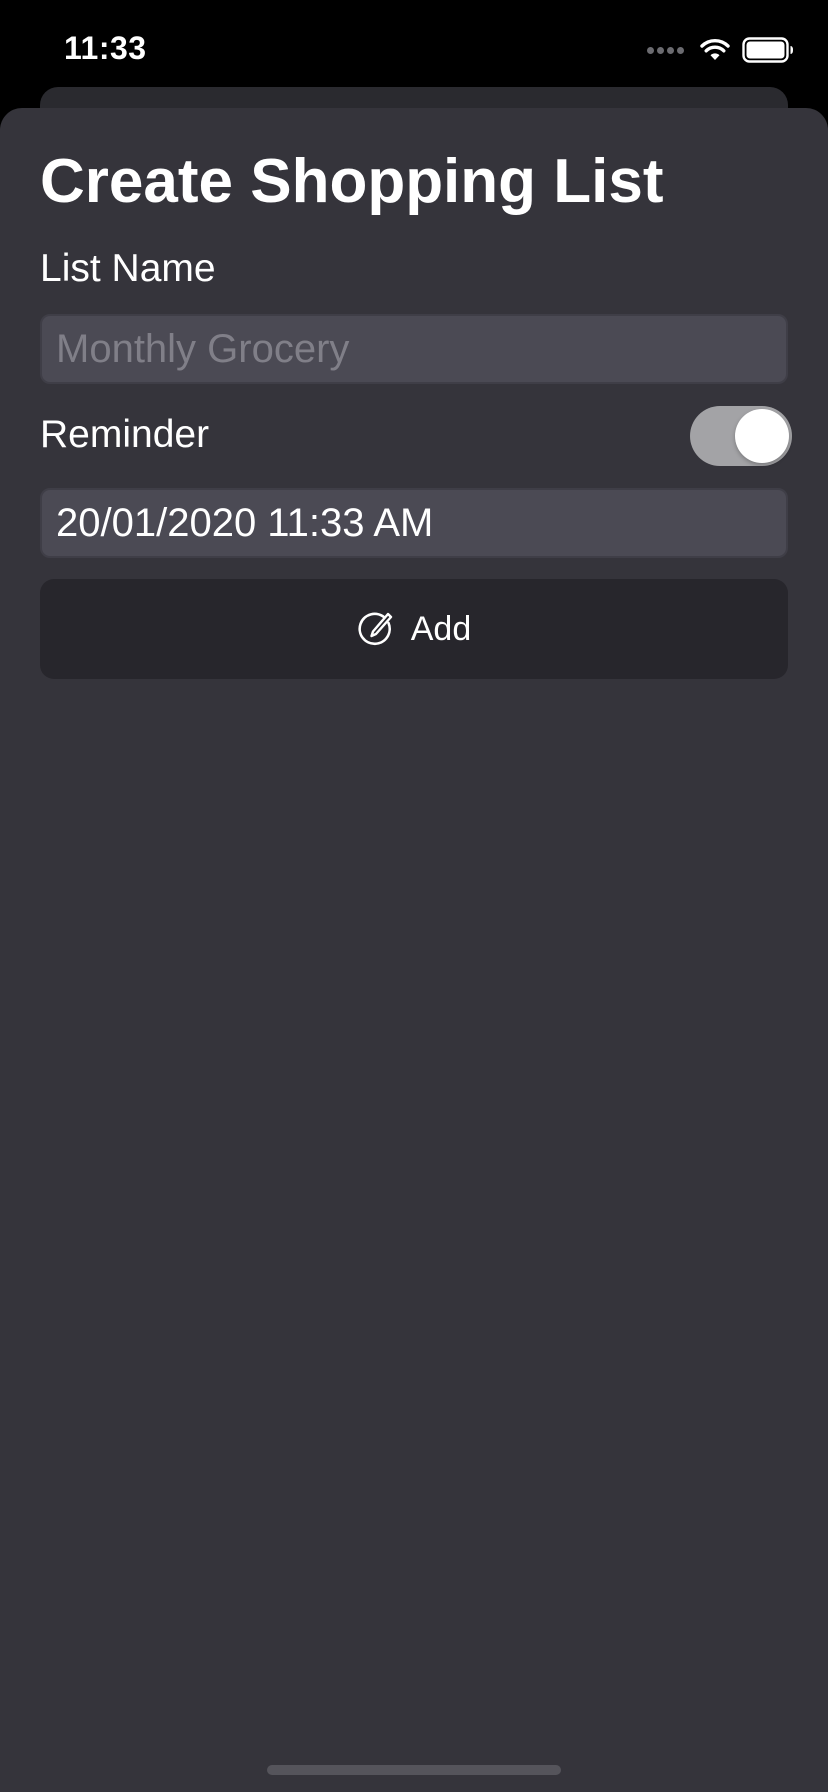 The height and width of the screenshot is (1792, 828). I want to click on status-bar: 11:33, so click(414, 50).